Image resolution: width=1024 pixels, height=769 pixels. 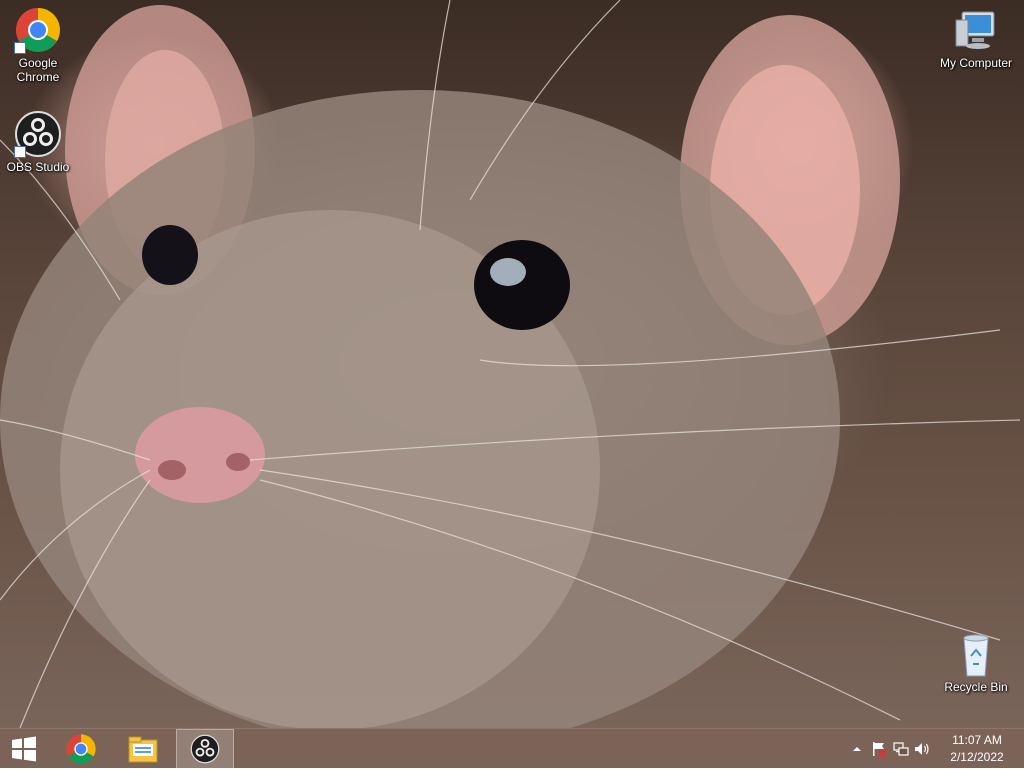 I want to click on start-button, so click(x=24, y=749).